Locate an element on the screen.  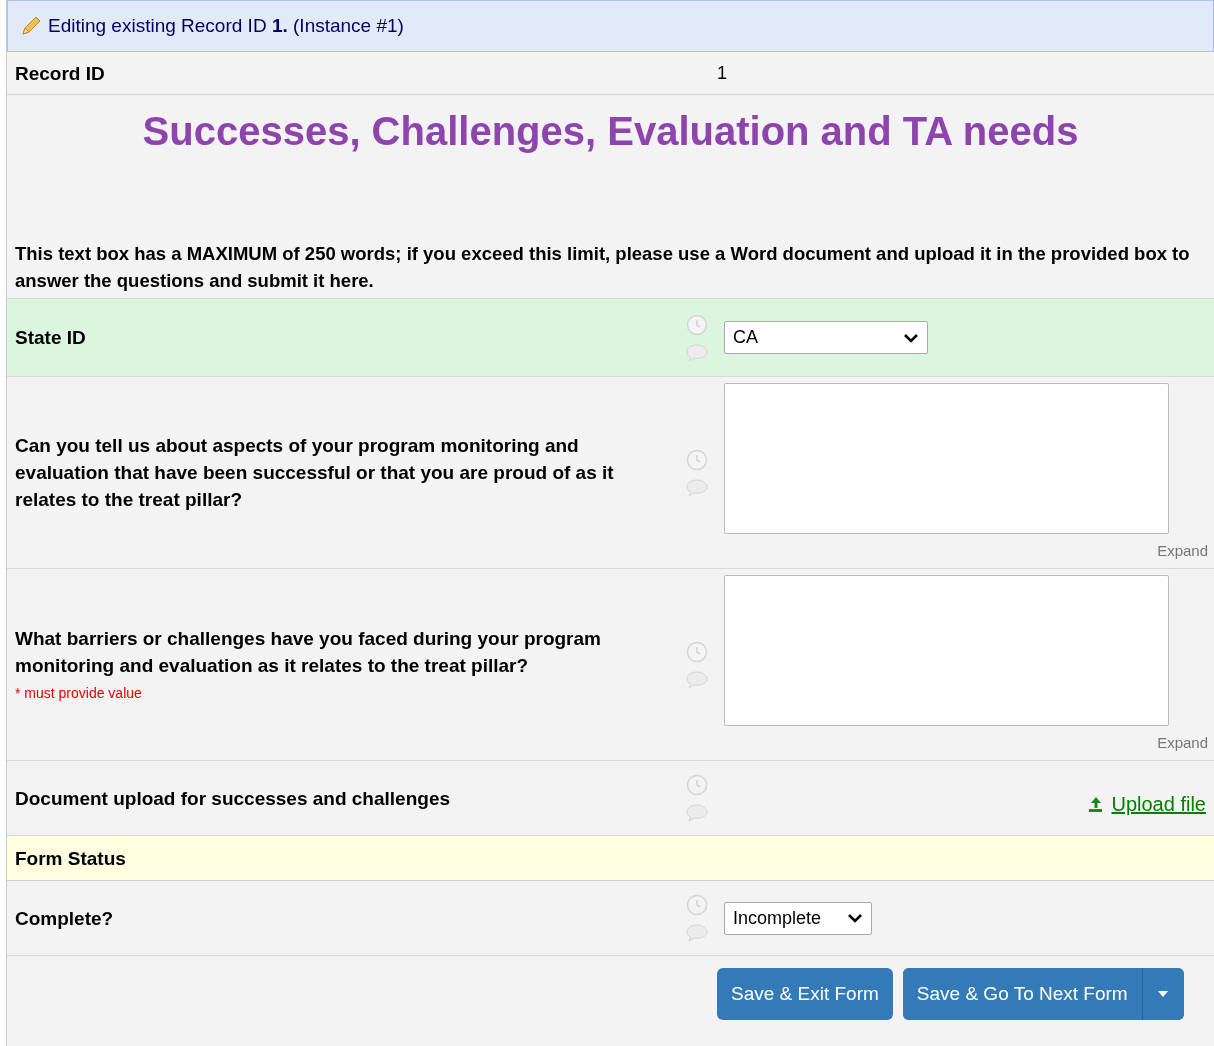
dropdown-field: CA is located at coordinates (826, 337).